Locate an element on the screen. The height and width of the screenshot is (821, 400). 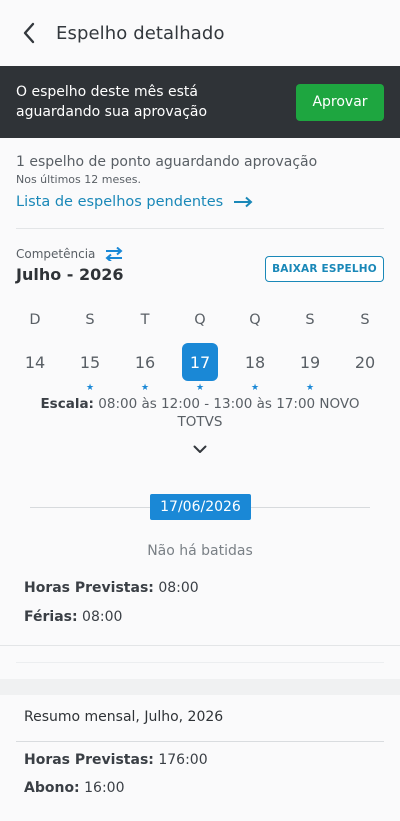
day-column: T 16 ★ is located at coordinates (145, 353).